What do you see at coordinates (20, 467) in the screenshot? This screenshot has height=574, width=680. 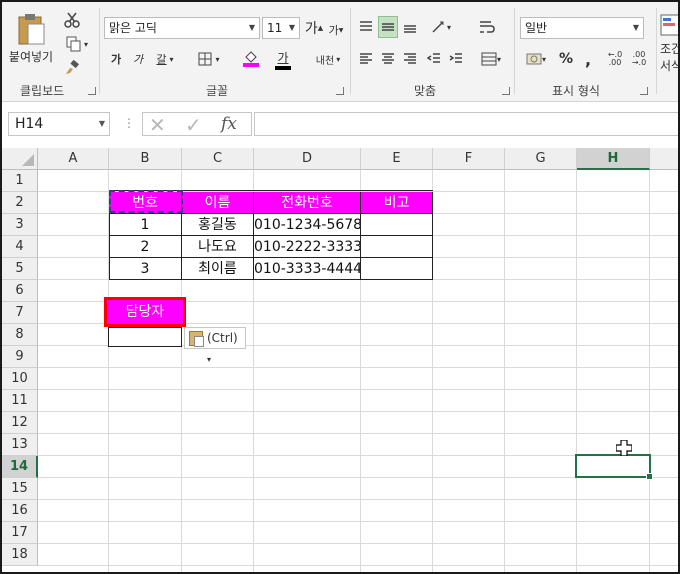 I see `row-header: 14` at bounding box center [20, 467].